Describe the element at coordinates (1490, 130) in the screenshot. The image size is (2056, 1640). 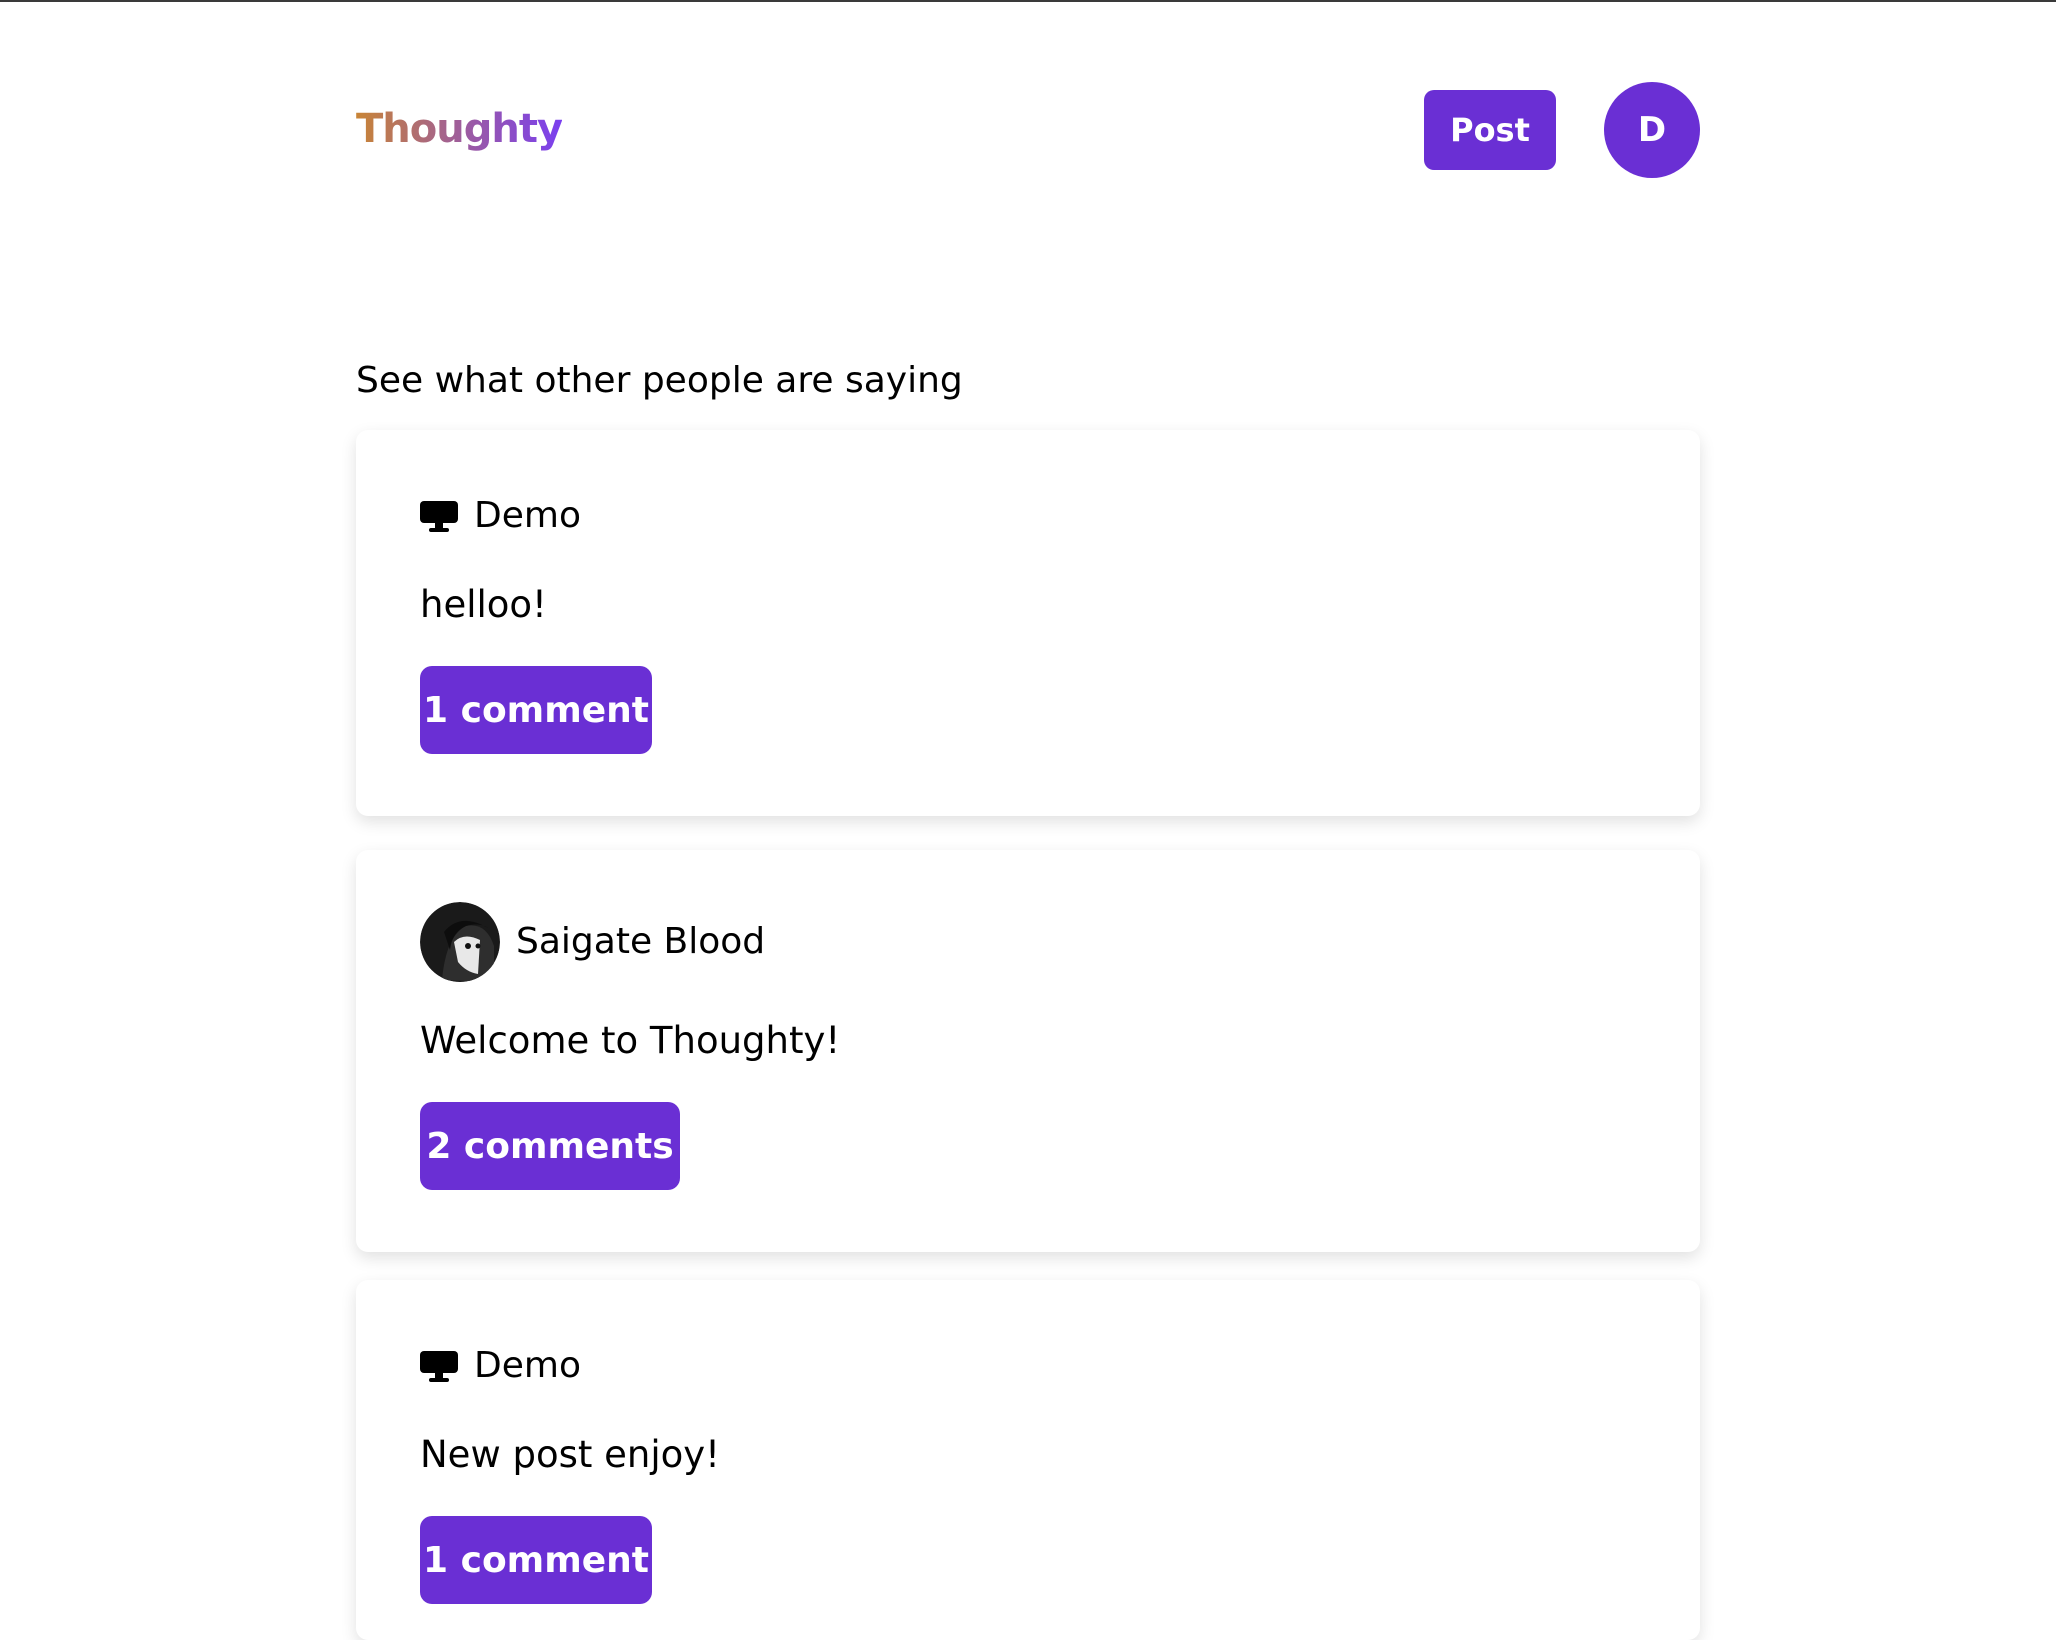
I see `post-button: Post` at that location.